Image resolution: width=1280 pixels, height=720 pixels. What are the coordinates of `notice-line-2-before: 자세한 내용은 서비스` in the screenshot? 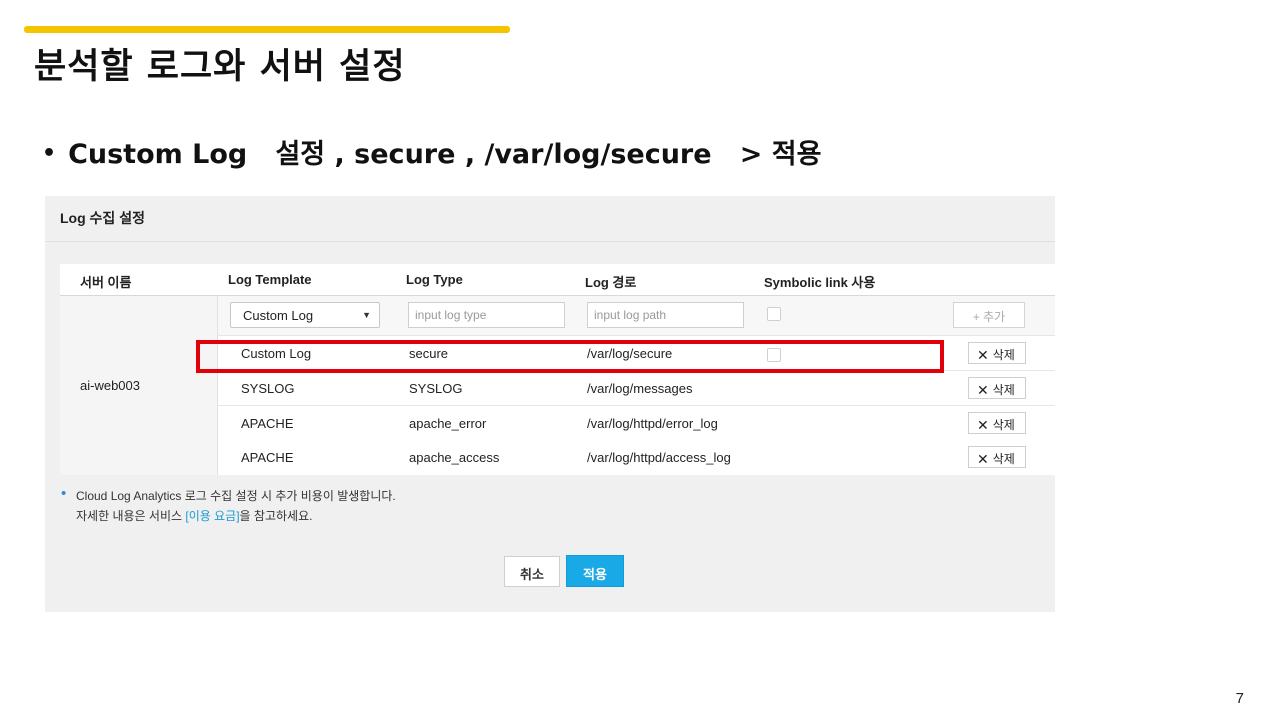 It's located at (131, 516).